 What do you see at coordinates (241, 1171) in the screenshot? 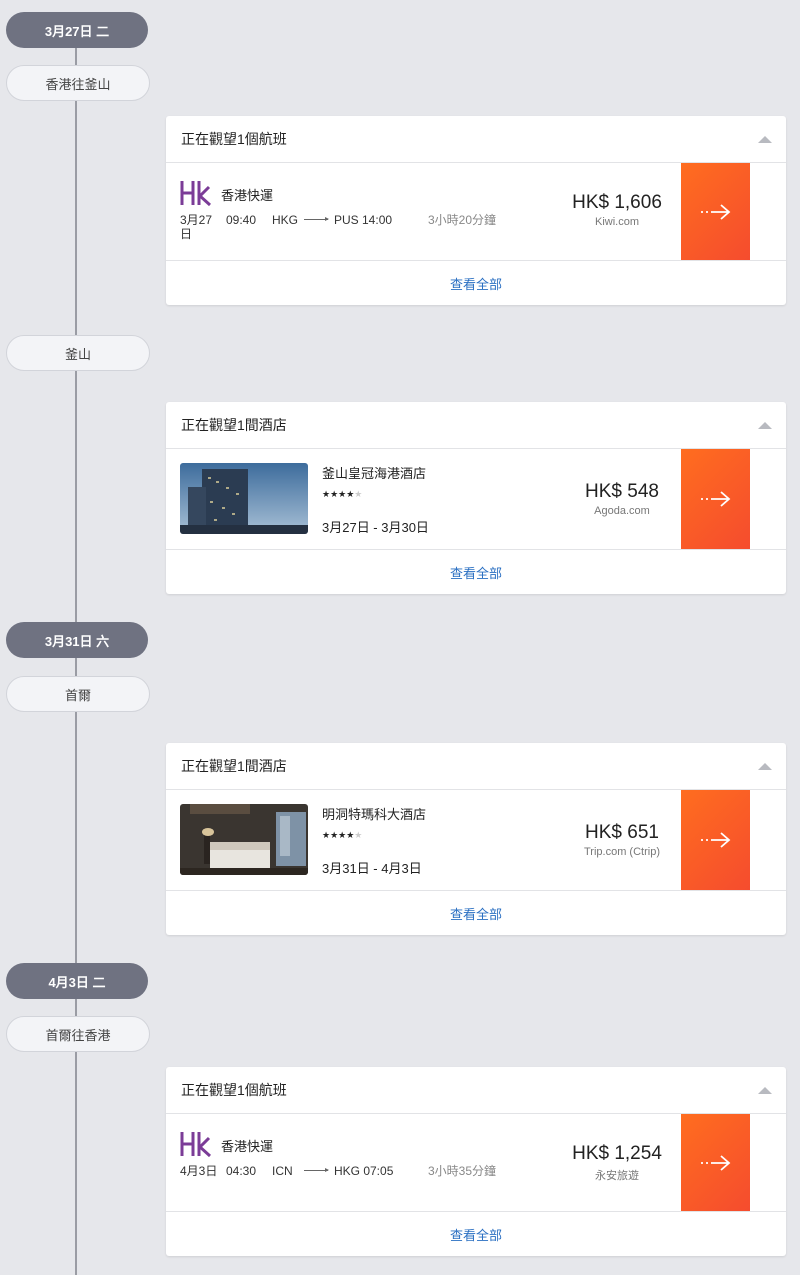
I see `depart-time: 04:30` at bounding box center [241, 1171].